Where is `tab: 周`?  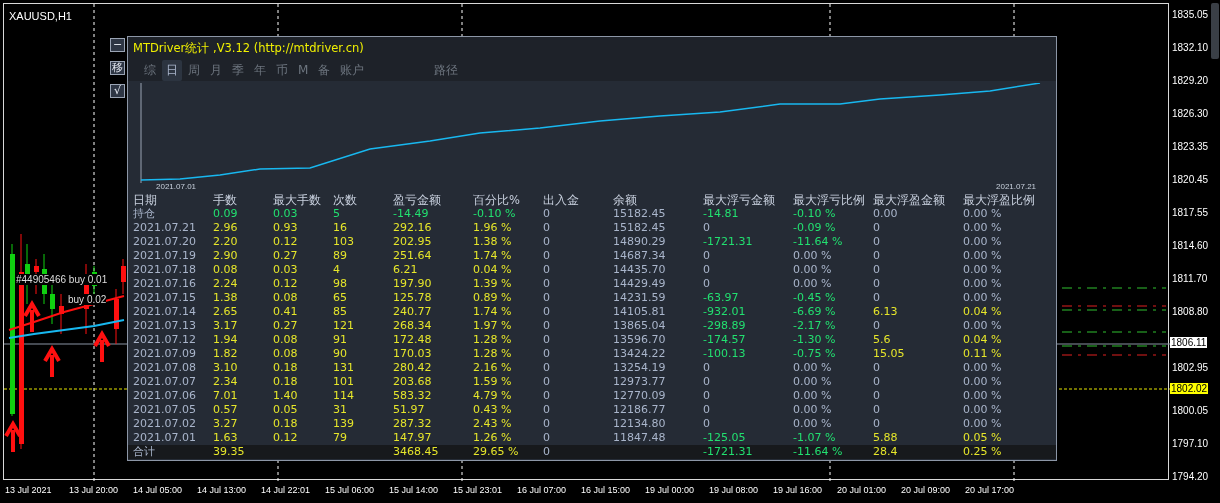
tab: 周 is located at coordinates (194, 70).